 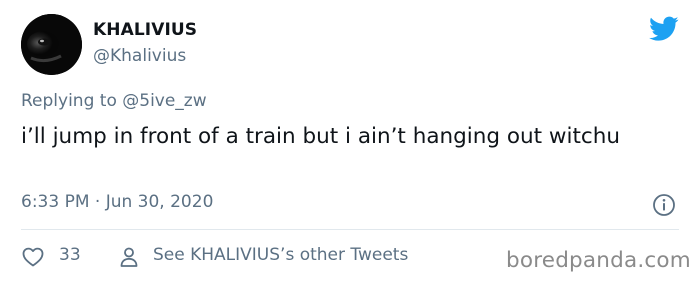 What do you see at coordinates (72, 101) in the screenshot?
I see `replying-to-prefix: Replying to` at bounding box center [72, 101].